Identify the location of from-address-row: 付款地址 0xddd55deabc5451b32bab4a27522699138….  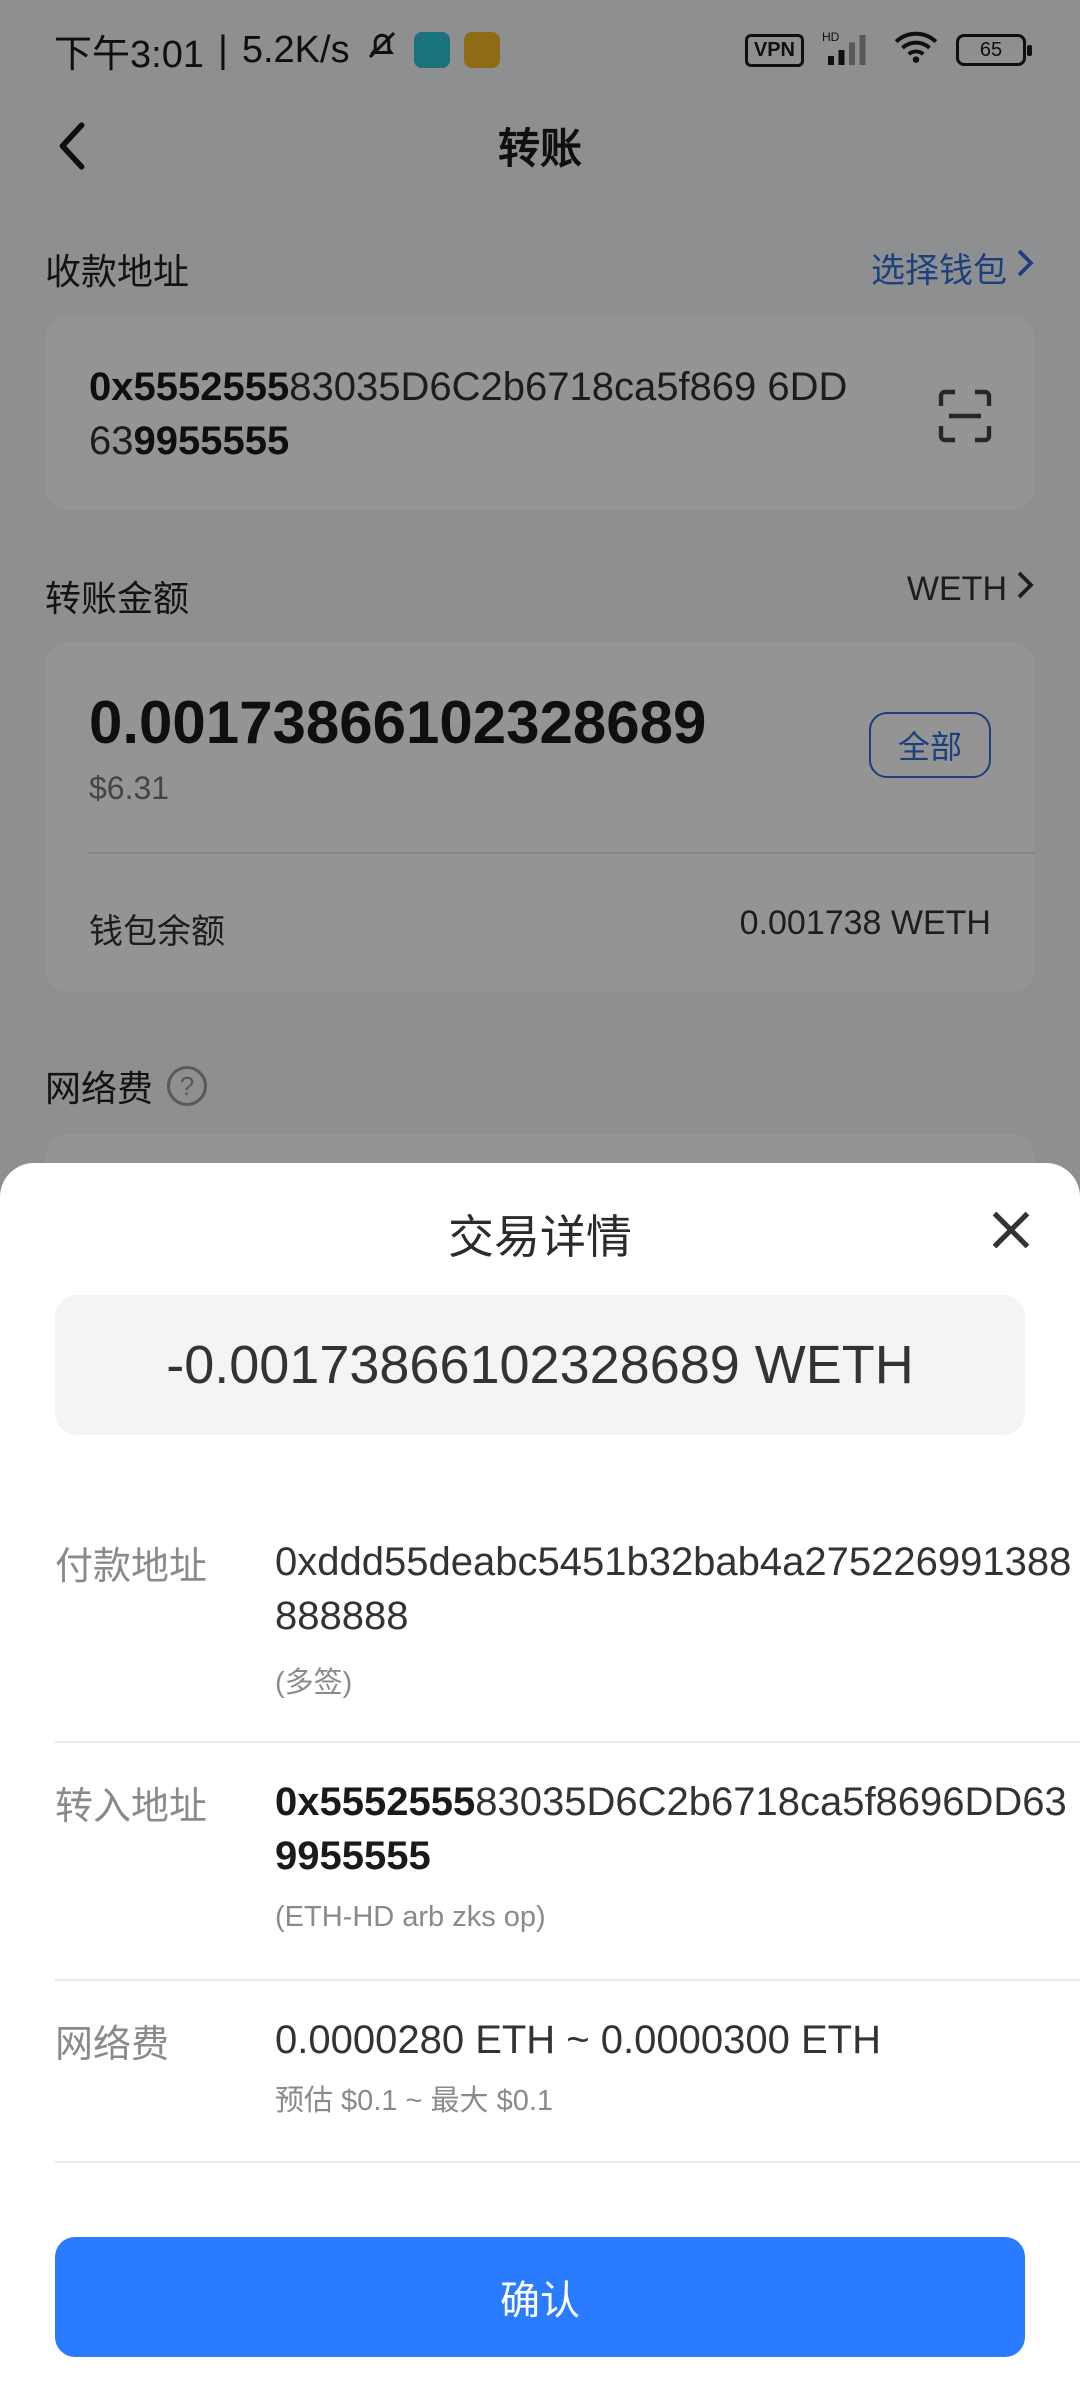
(567, 1655).